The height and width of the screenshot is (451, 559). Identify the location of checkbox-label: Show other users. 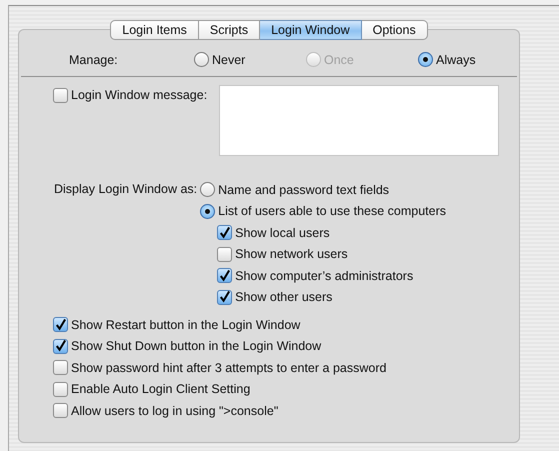
(283, 297).